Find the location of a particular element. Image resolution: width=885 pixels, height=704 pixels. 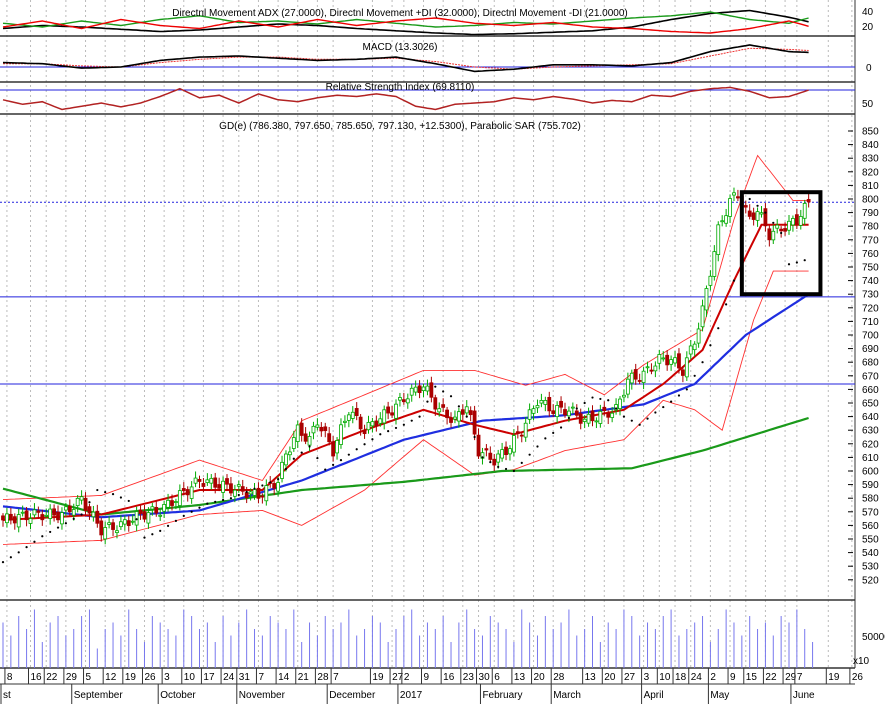

rsi-title: Relative Strength Index (69.8110) is located at coordinates (400, 87).